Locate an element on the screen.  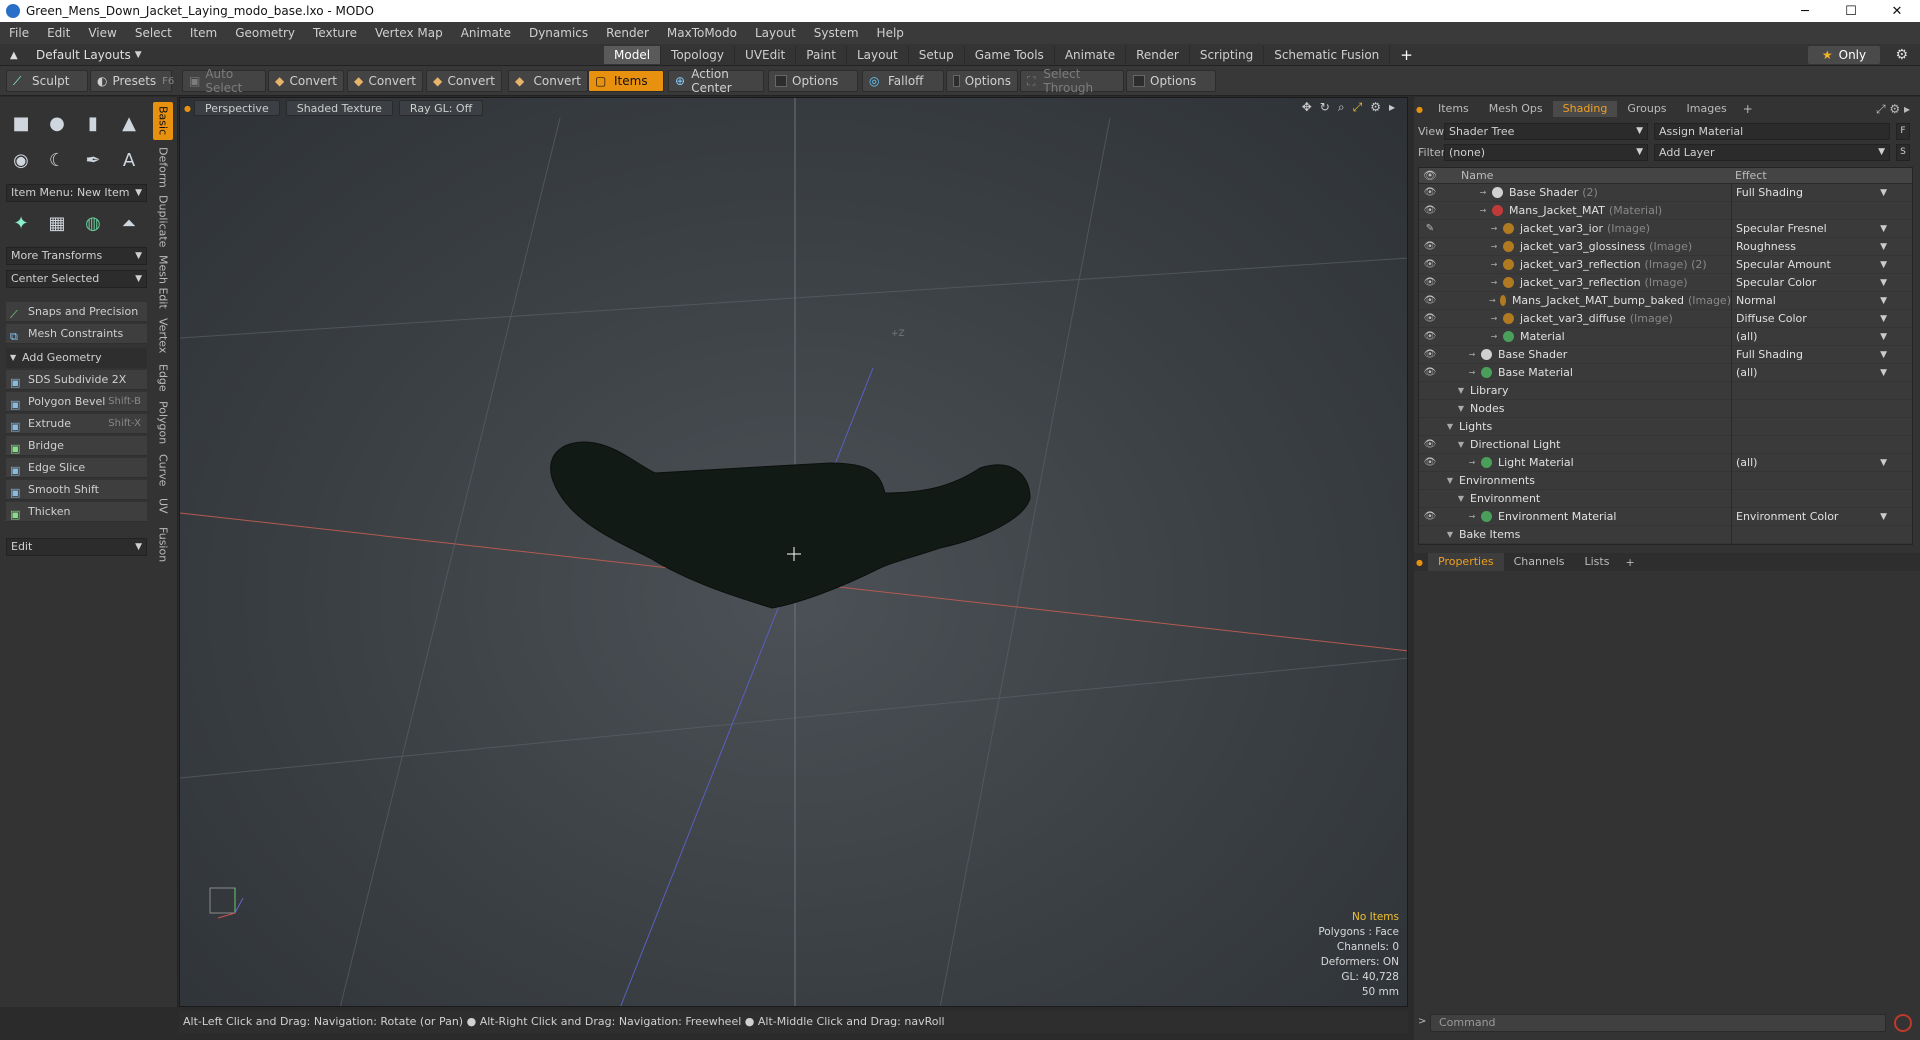
view-dropdown: Shader Tree ▼ is located at coordinates (1546, 131).